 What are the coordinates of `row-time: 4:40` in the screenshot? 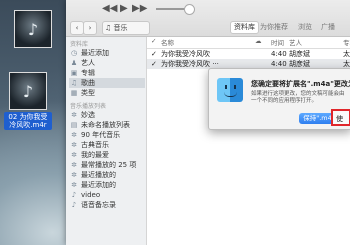 It's located at (279, 54).